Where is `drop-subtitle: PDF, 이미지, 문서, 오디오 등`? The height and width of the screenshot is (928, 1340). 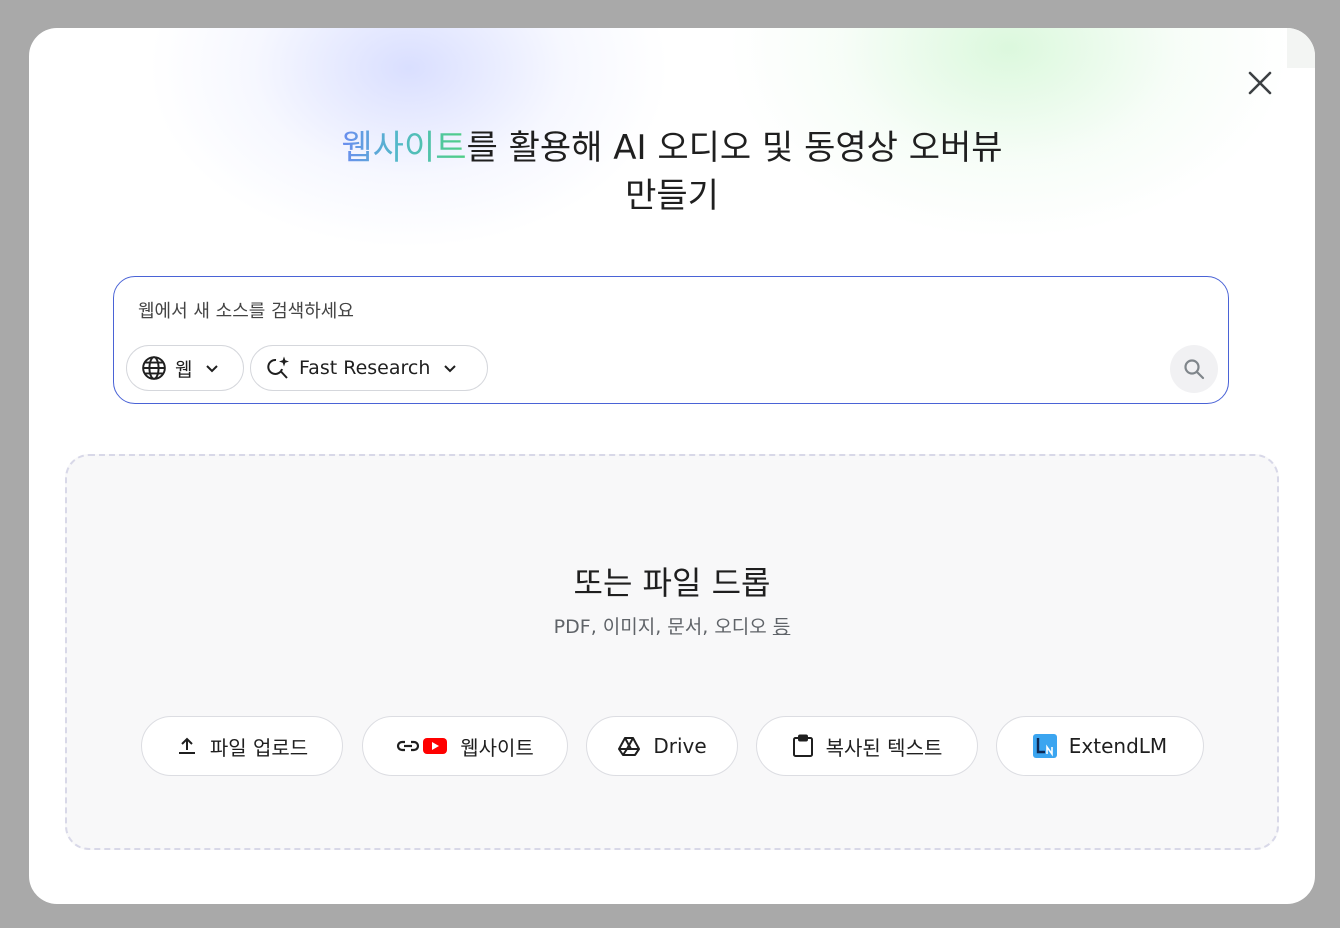 drop-subtitle: PDF, 이미지, 문서, 오디오 등 is located at coordinates (672, 625).